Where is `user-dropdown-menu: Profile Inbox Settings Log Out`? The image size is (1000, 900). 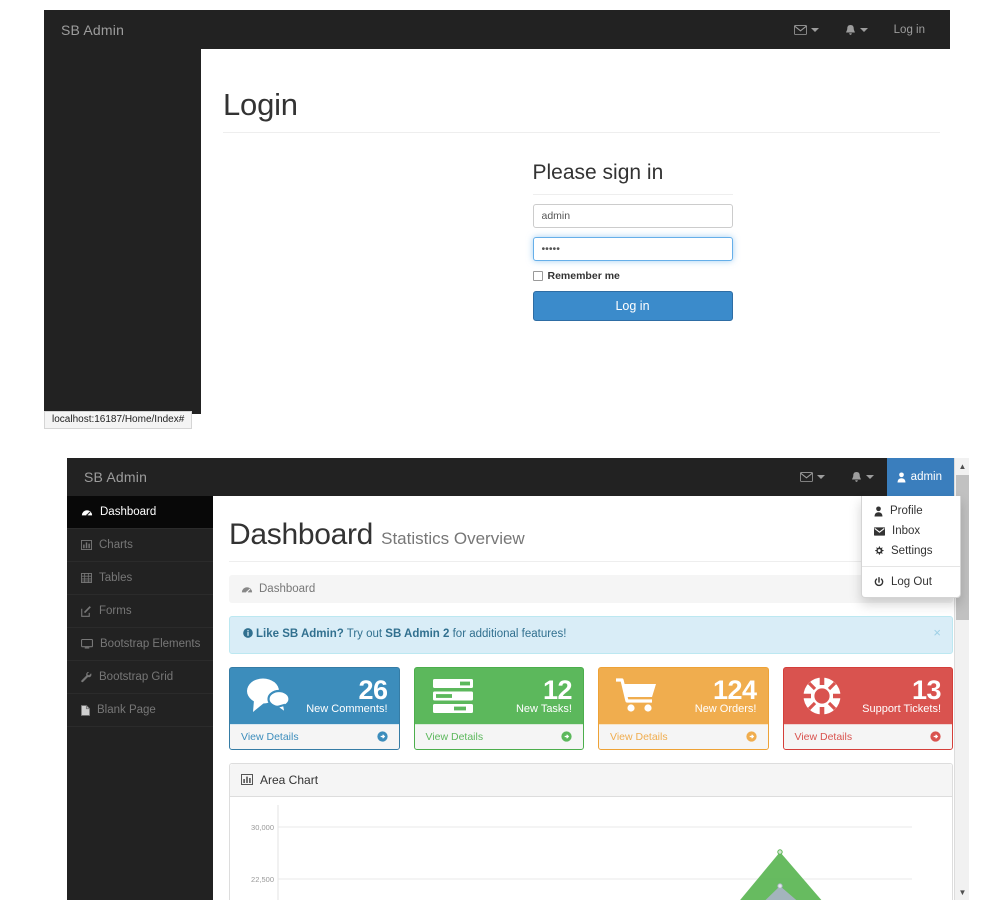 user-dropdown-menu: Profile Inbox Settings Log Out is located at coordinates (911, 547).